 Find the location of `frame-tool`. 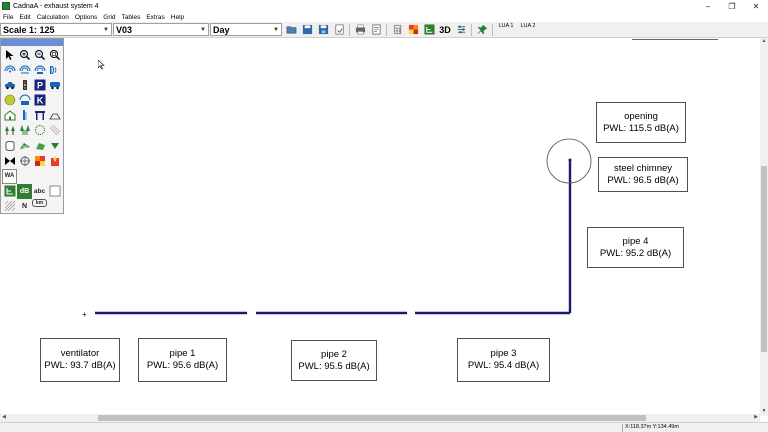

frame-tool is located at coordinates (54, 191).